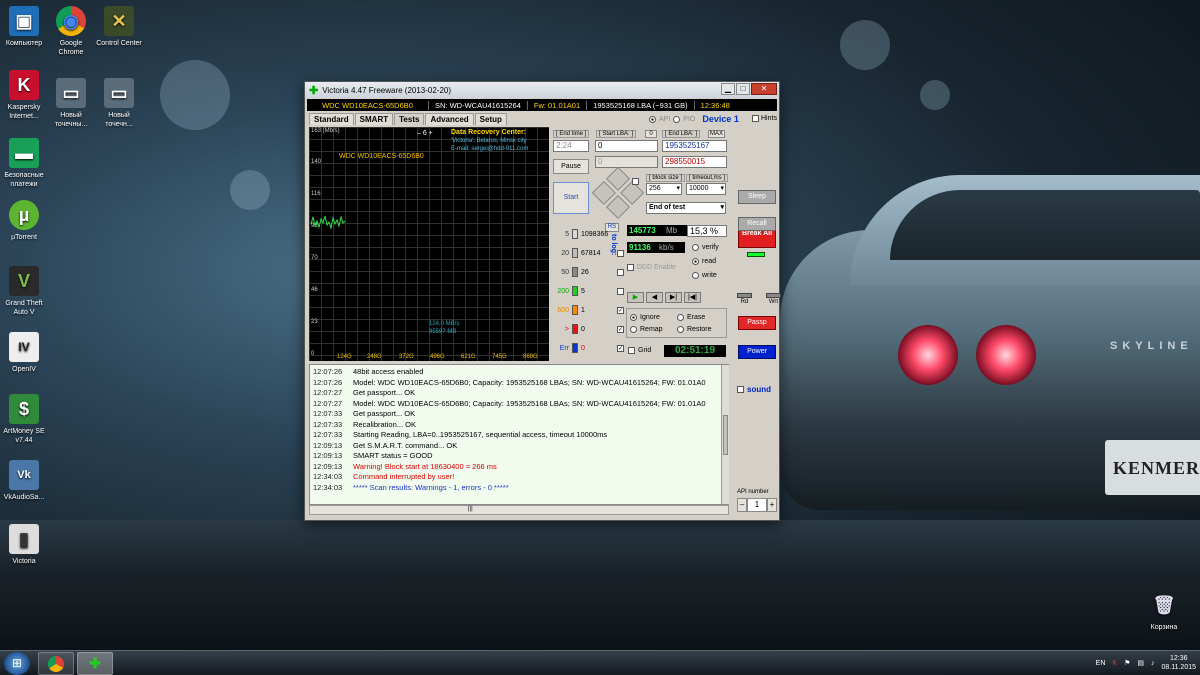 The image size is (1200, 675). I want to click on block-size-select: 256, so click(664, 189).